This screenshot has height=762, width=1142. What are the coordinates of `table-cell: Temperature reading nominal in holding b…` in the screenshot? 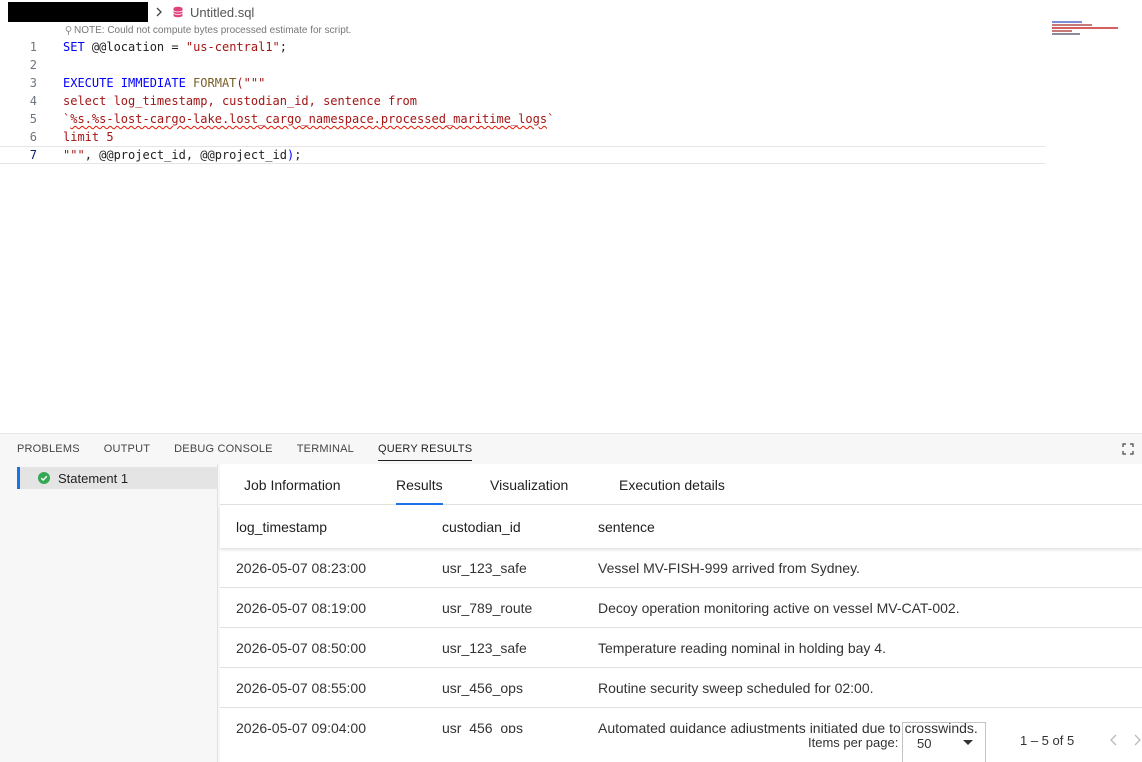 It's located at (742, 647).